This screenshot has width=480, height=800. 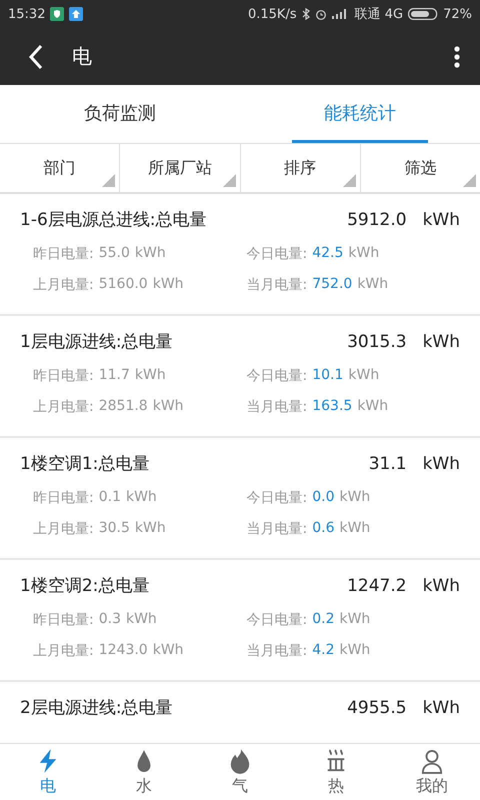 I want to click on person-icon, so click(x=432, y=761).